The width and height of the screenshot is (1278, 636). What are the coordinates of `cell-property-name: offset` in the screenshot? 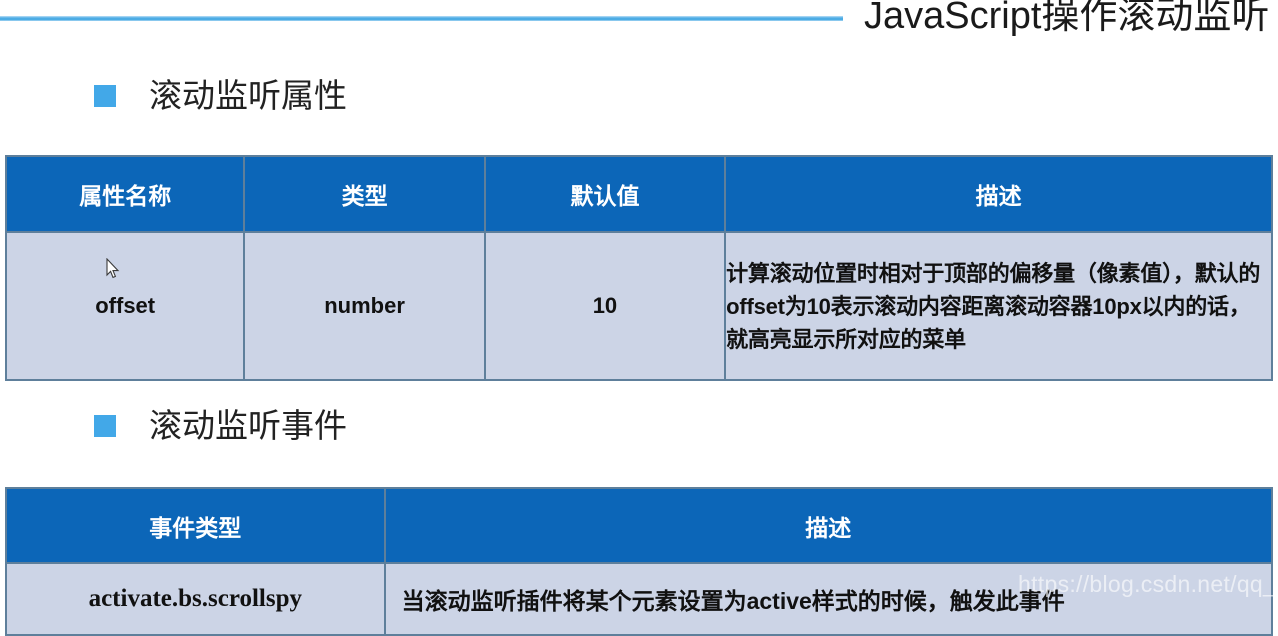 It's located at (125, 306).